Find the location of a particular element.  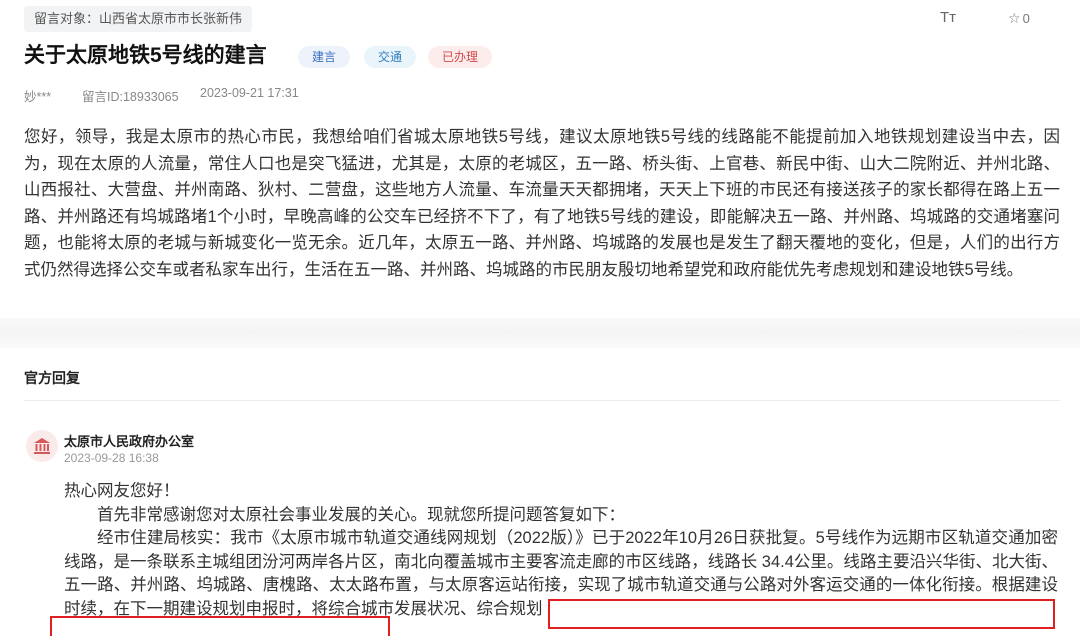

favorite-button: ☆ 0 is located at coordinates (1019, 18).